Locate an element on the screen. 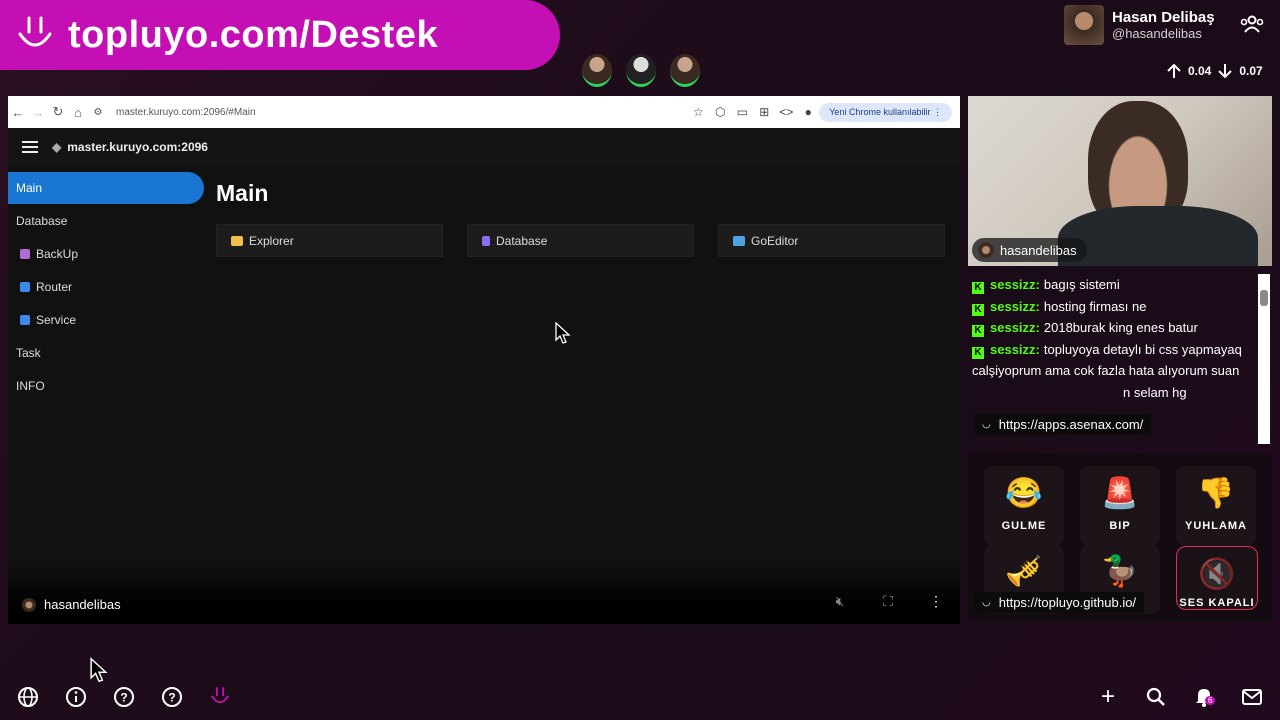 This screenshot has height=720, width=1280. sound-label: BIP is located at coordinates (1120, 526).